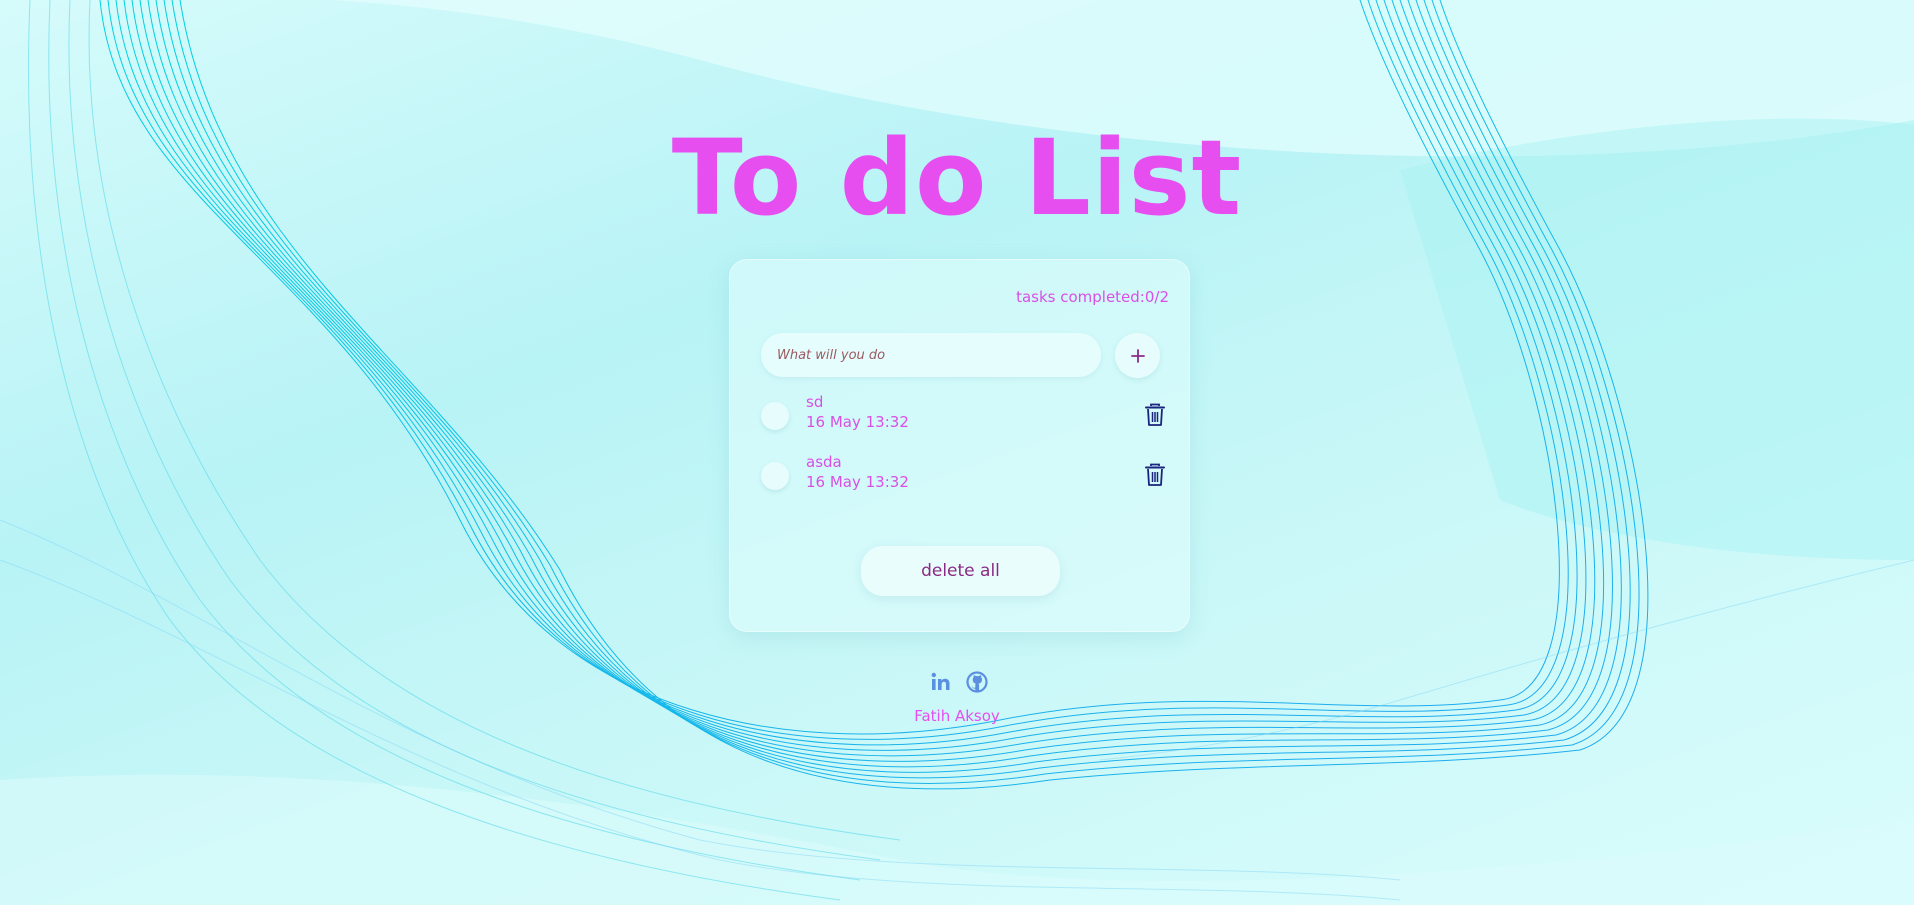 This screenshot has height=905, width=1914. I want to click on github-icon, so click(977, 682).